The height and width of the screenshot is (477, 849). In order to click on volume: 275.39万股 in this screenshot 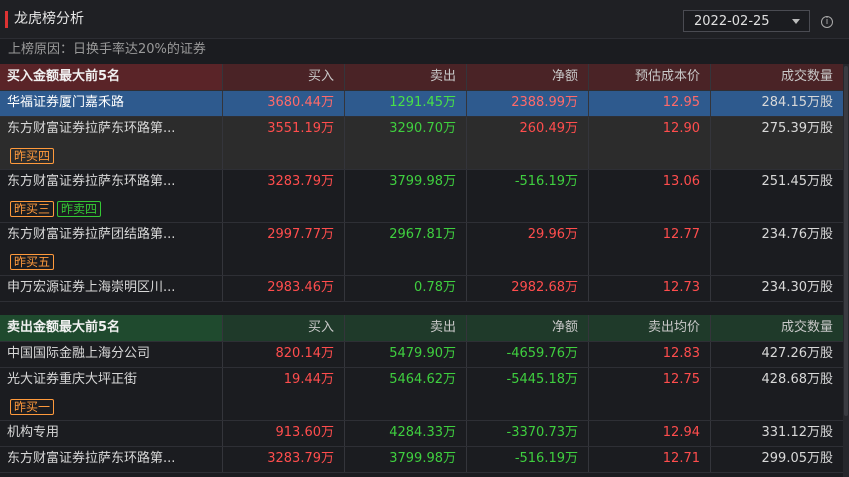, I will do `click(797, 128)`.